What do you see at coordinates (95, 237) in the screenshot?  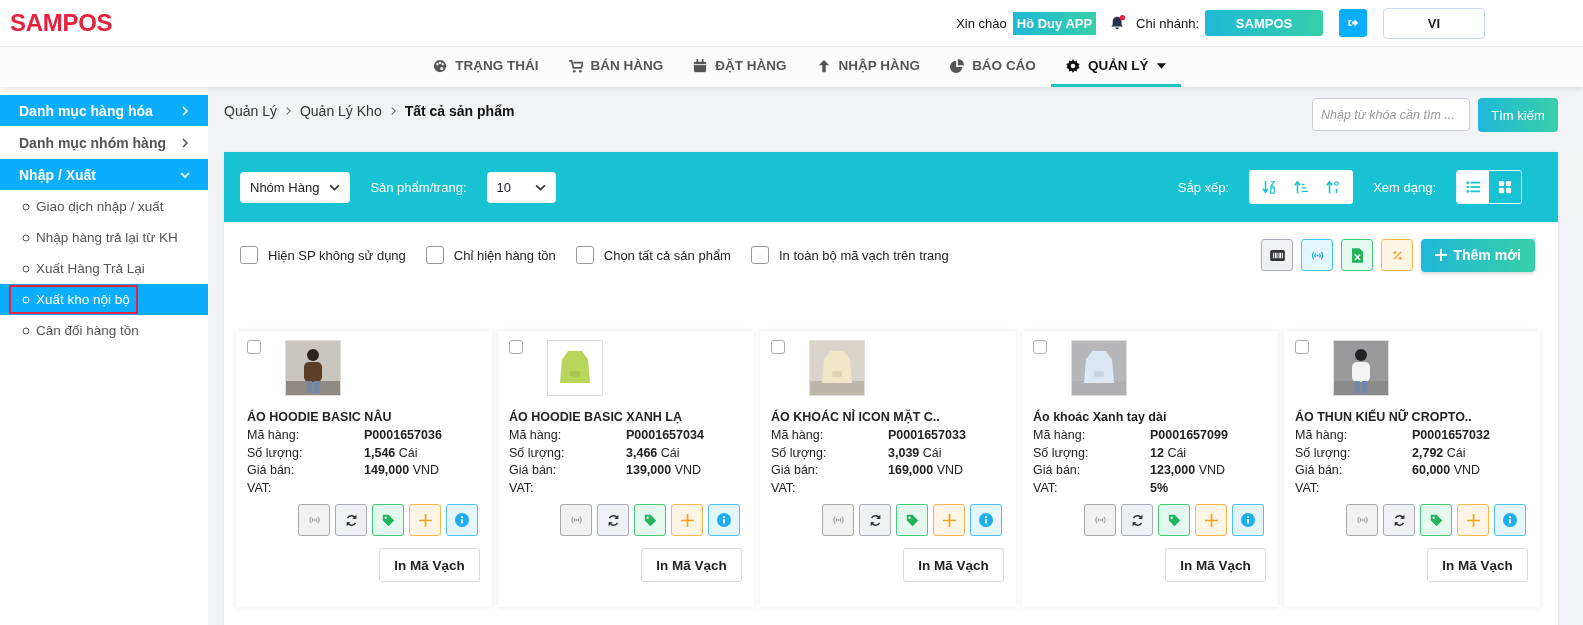 I see `sidebar-subitem: Nhập hàng trả lại từ KH` at bounding box center [95, 237].